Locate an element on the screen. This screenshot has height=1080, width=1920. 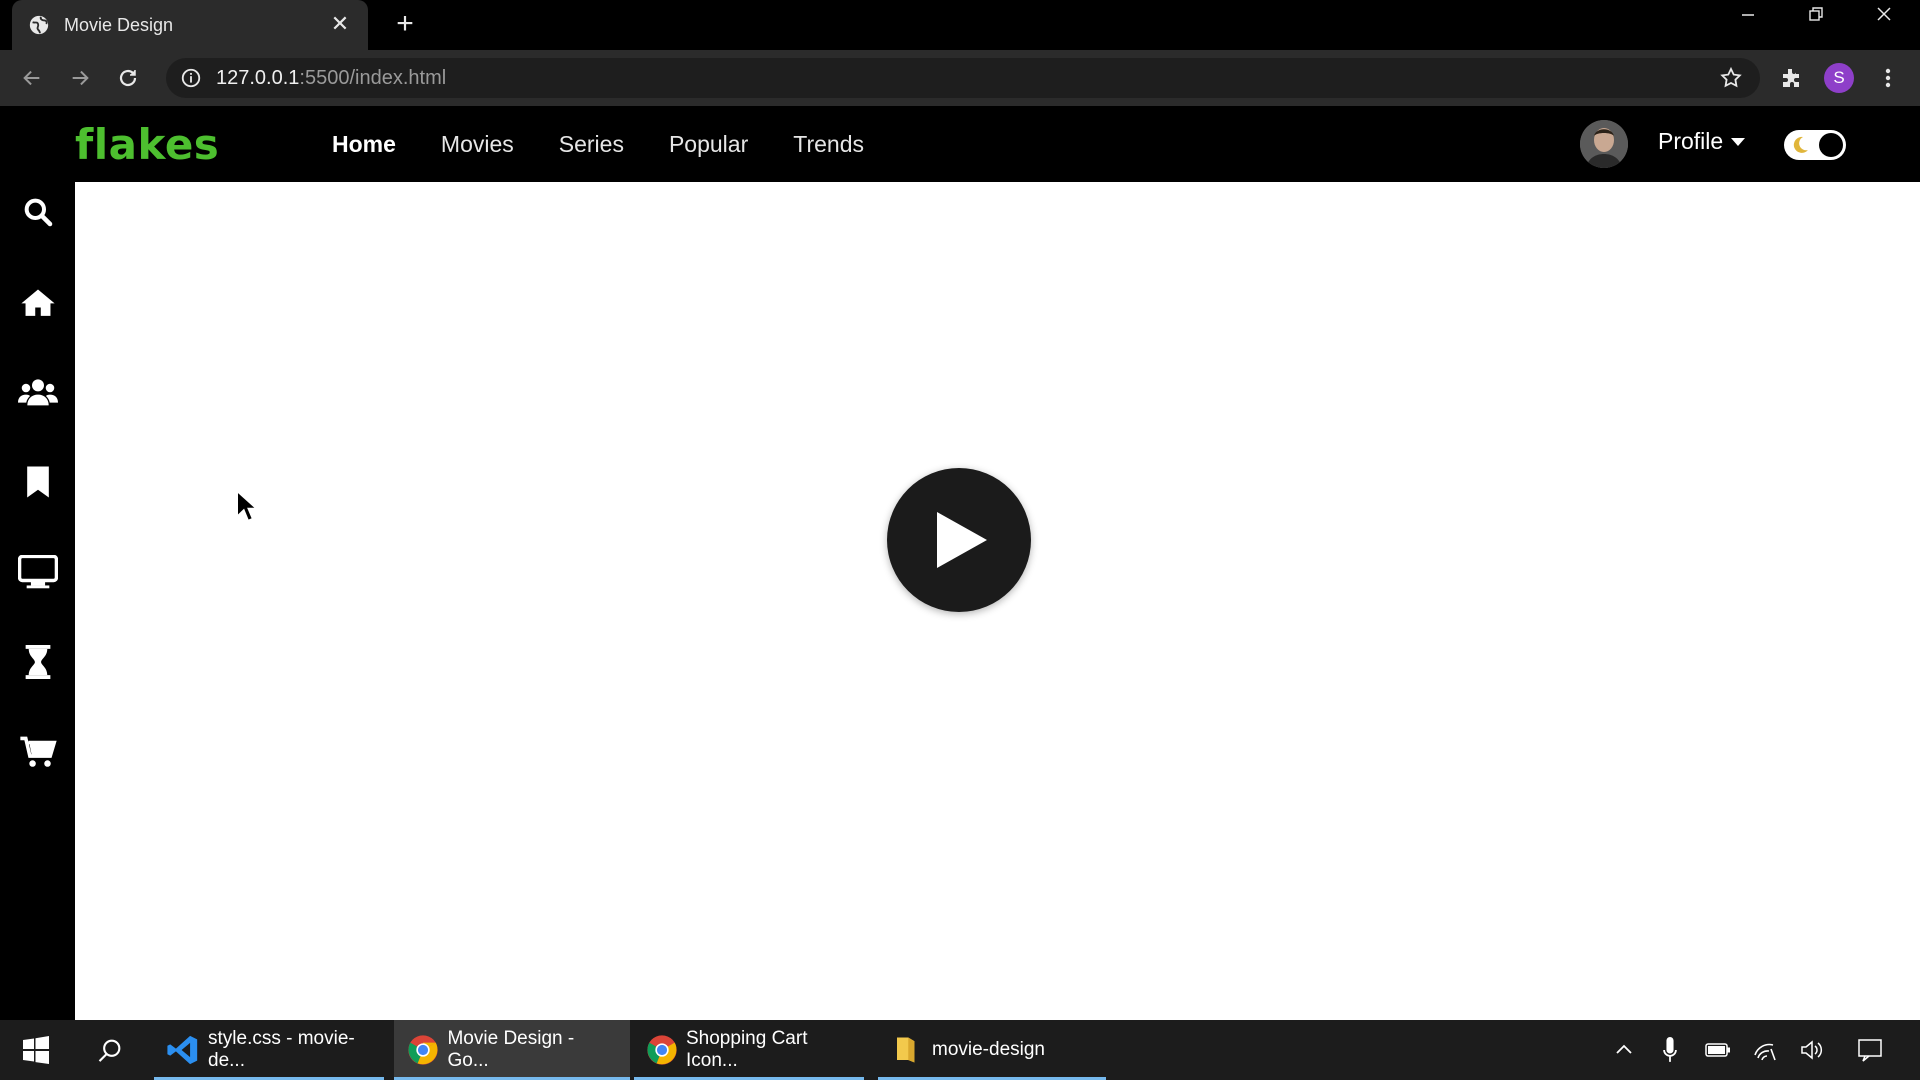
theme-toggle is located at coordinates (1815, 145).